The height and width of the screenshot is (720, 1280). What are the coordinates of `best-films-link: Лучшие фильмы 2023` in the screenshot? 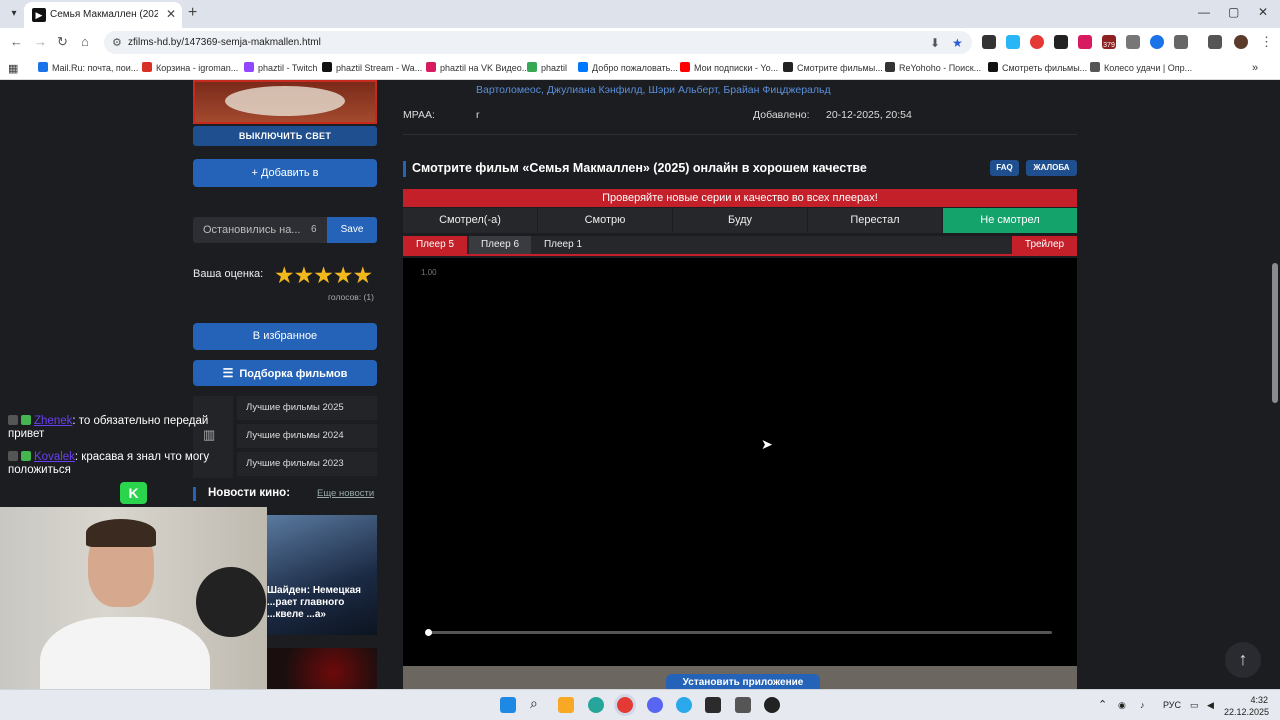 It's located at (307, 464).